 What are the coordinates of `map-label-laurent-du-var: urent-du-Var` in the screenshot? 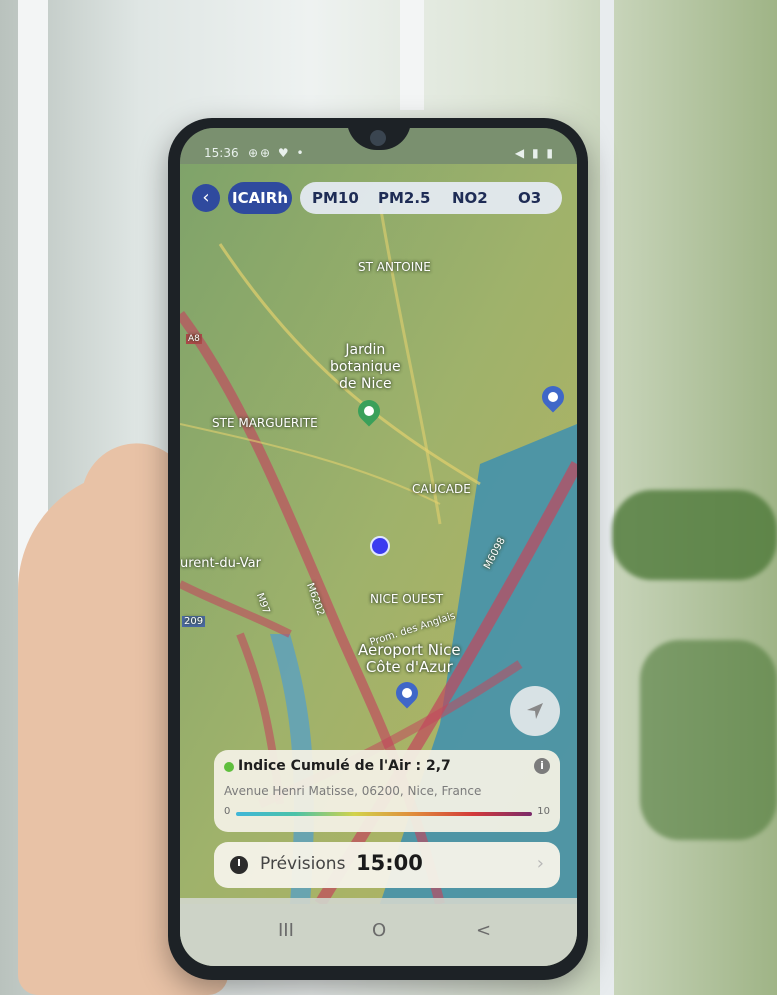 It's located at (220, 563).